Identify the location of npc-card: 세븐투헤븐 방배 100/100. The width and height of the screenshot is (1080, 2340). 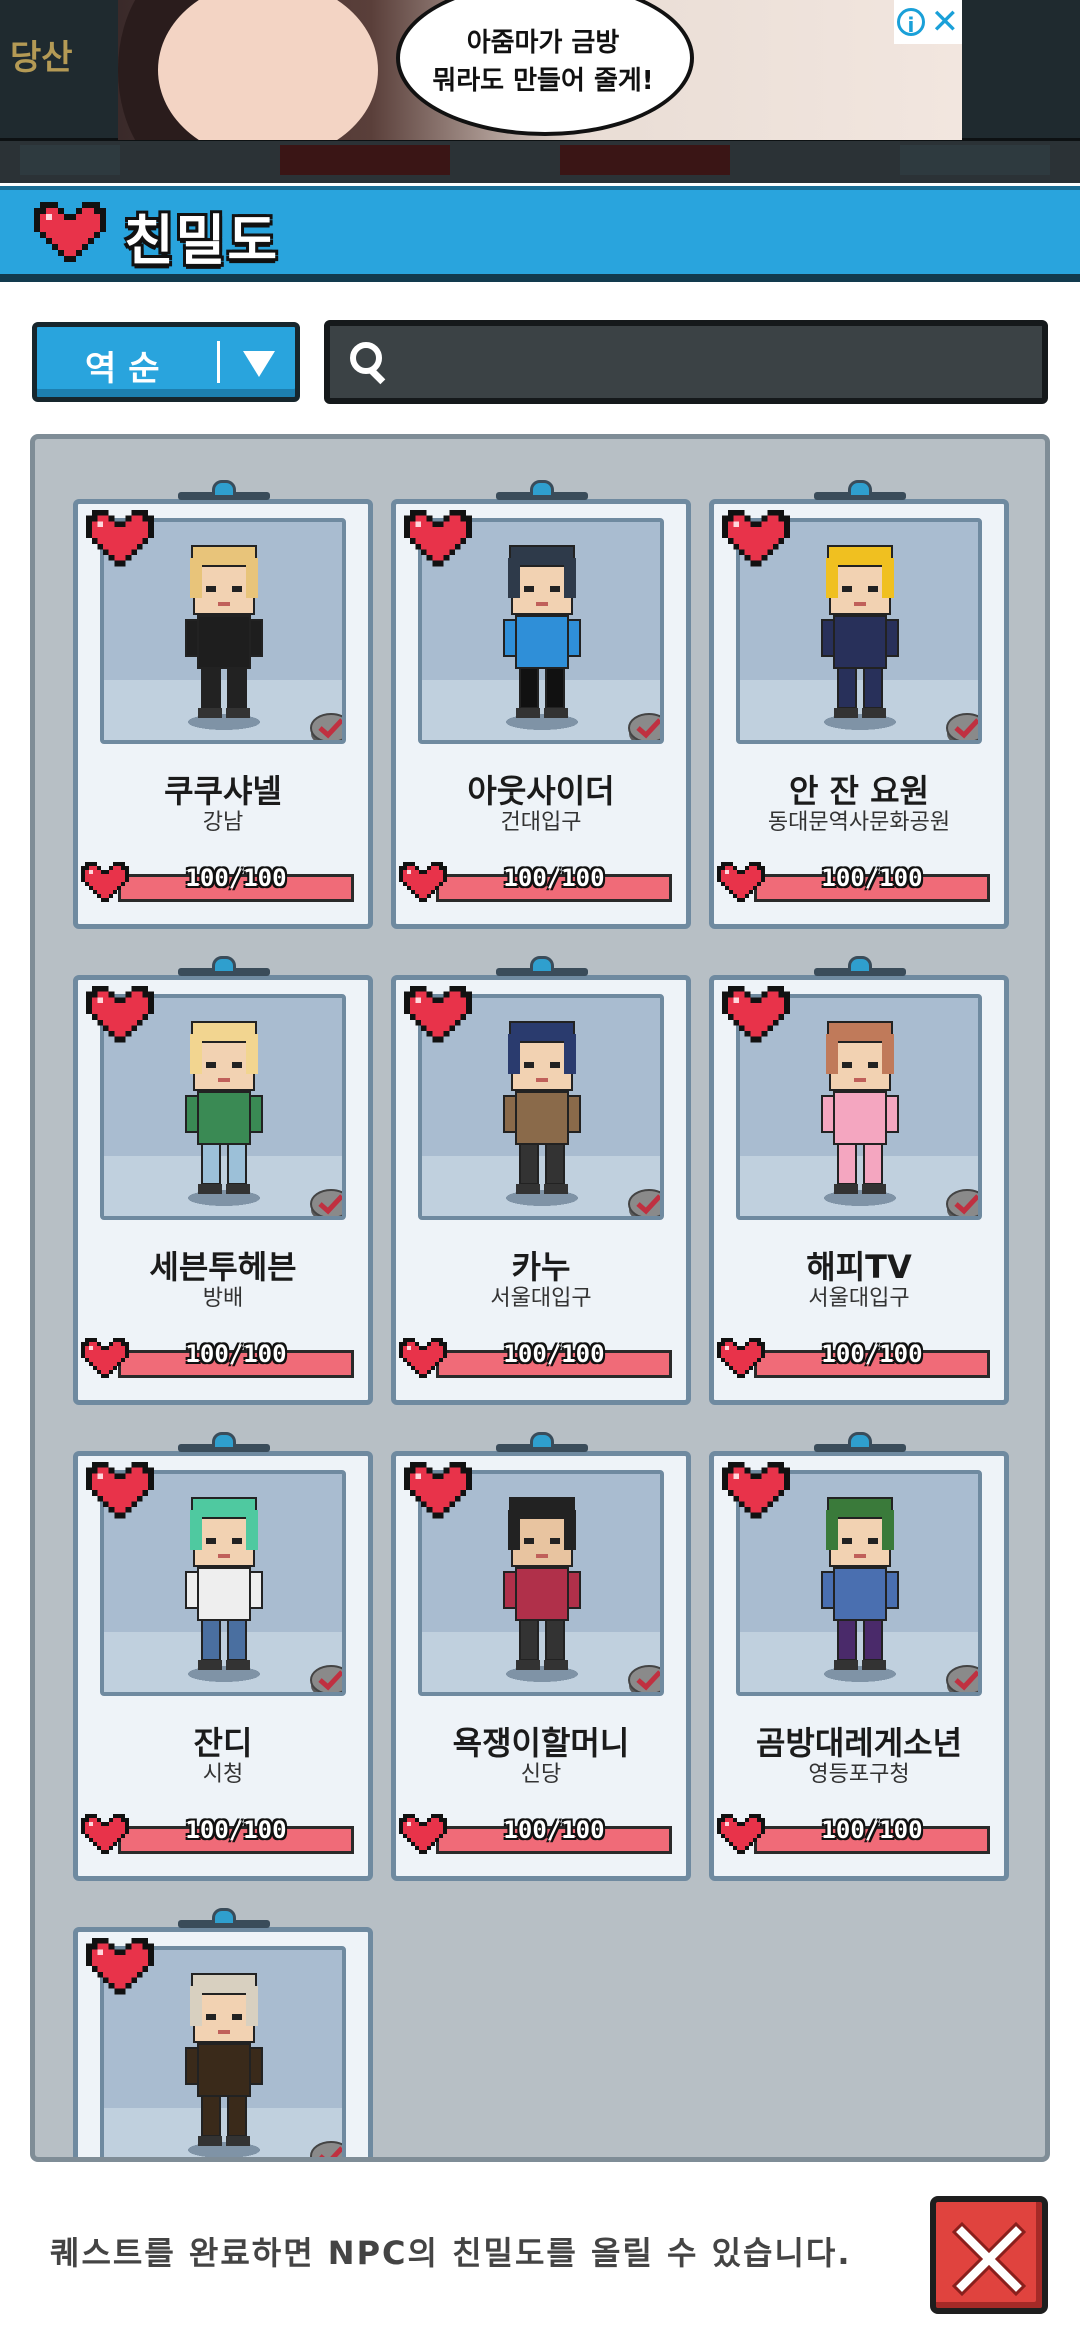
(223, 1180).